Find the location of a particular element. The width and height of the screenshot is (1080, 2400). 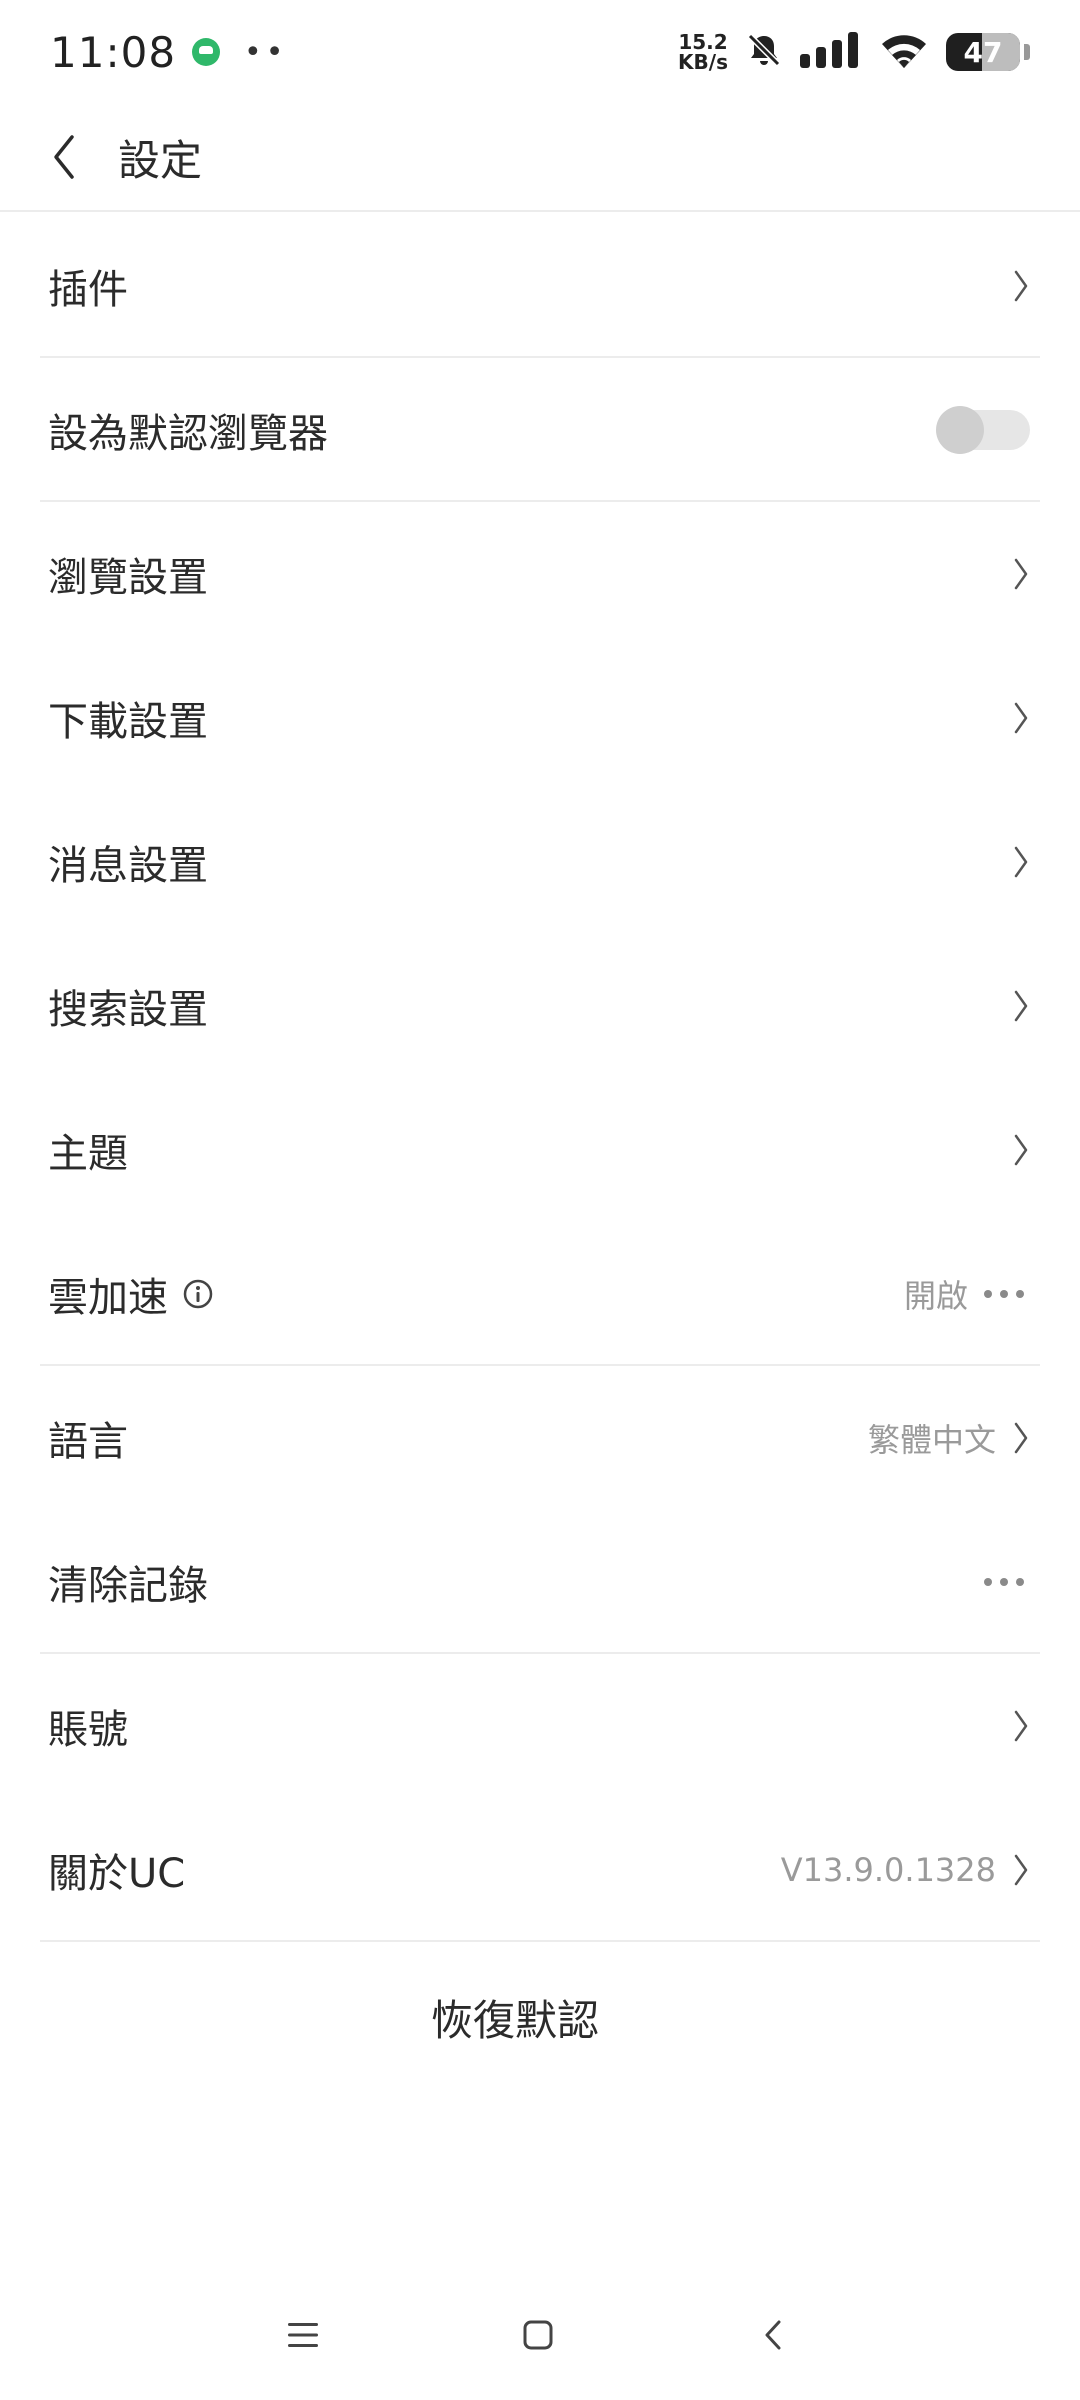

battery-level: 47 is located at coordinates (983, 52).